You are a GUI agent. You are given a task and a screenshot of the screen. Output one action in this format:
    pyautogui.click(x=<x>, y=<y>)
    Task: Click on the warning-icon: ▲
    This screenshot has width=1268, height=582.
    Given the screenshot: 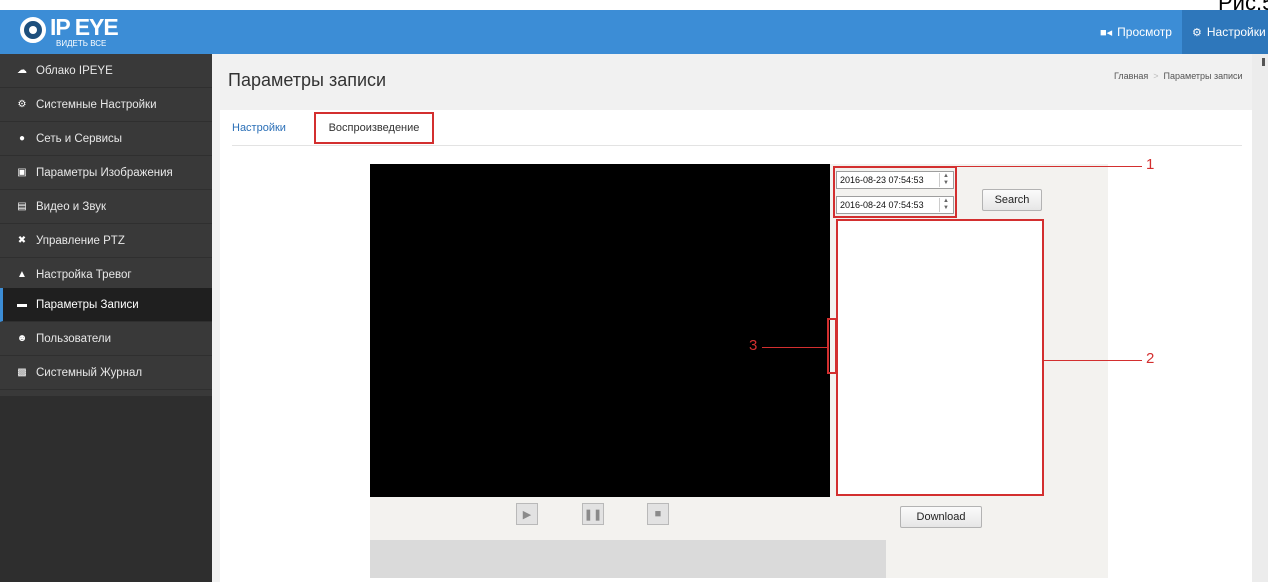 What is the action you would take?
    pyautogui.click(x=22, y=274)
    